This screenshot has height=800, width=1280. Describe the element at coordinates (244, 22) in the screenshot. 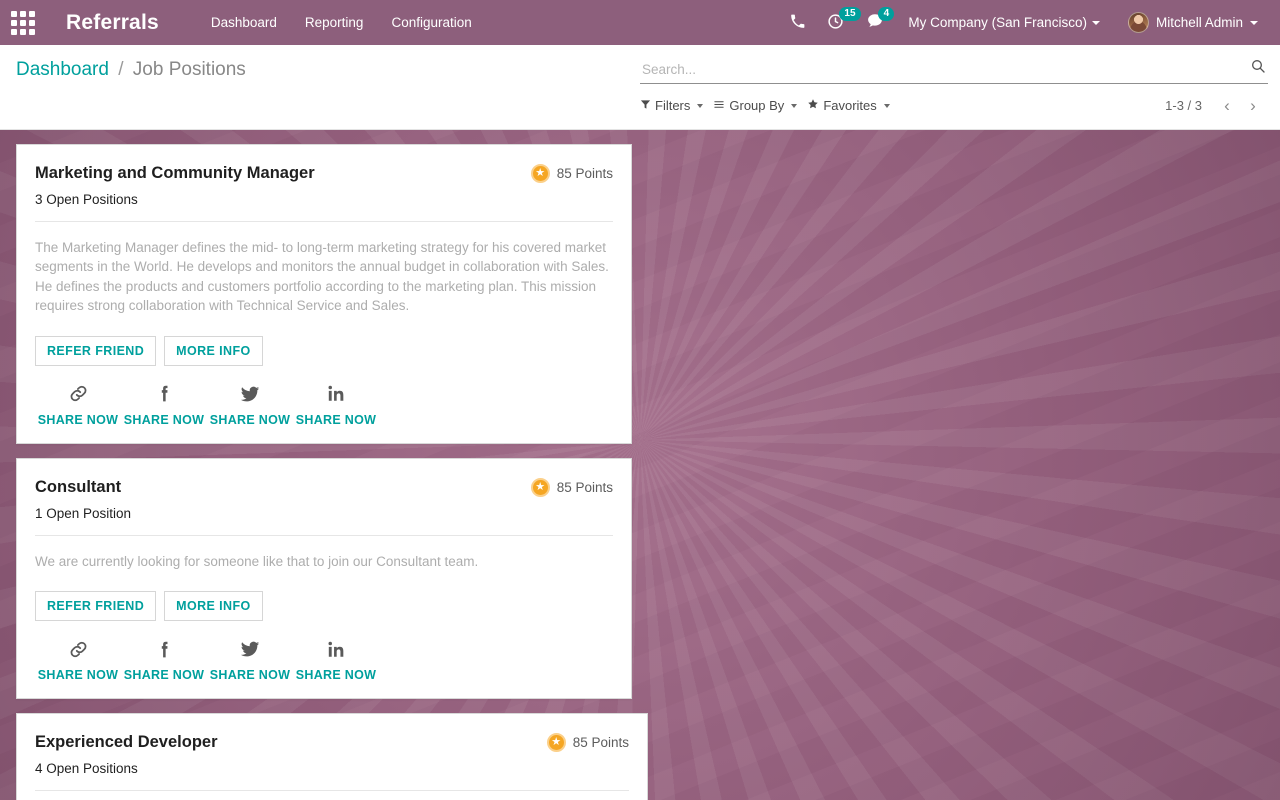

I see `menu-item-dashboard: Dashboard` at that location.